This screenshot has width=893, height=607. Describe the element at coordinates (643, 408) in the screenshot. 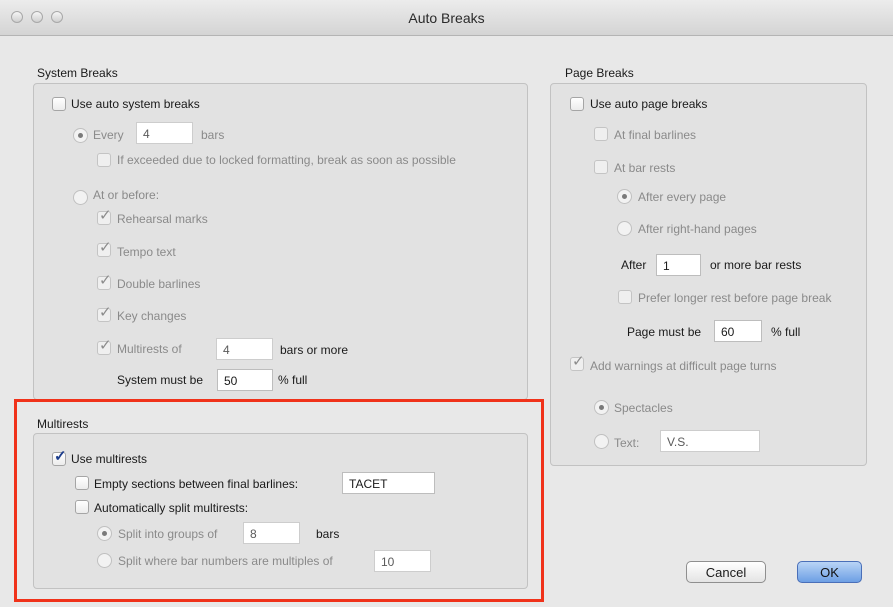

I see `spectacles-label: Spectacles` at that location.